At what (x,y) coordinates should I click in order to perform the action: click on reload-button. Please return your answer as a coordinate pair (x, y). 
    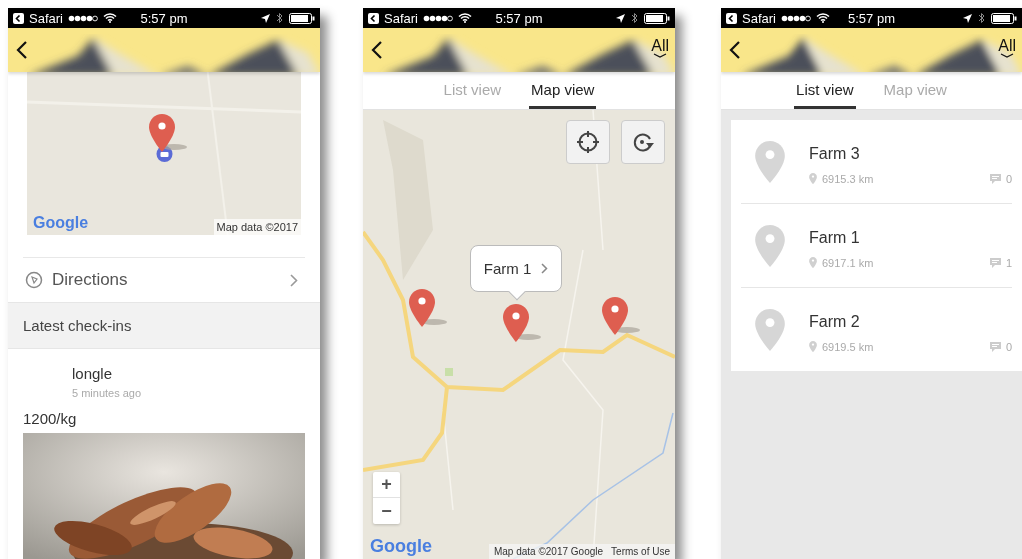
    Looking at the image, I should click on (643, 142).